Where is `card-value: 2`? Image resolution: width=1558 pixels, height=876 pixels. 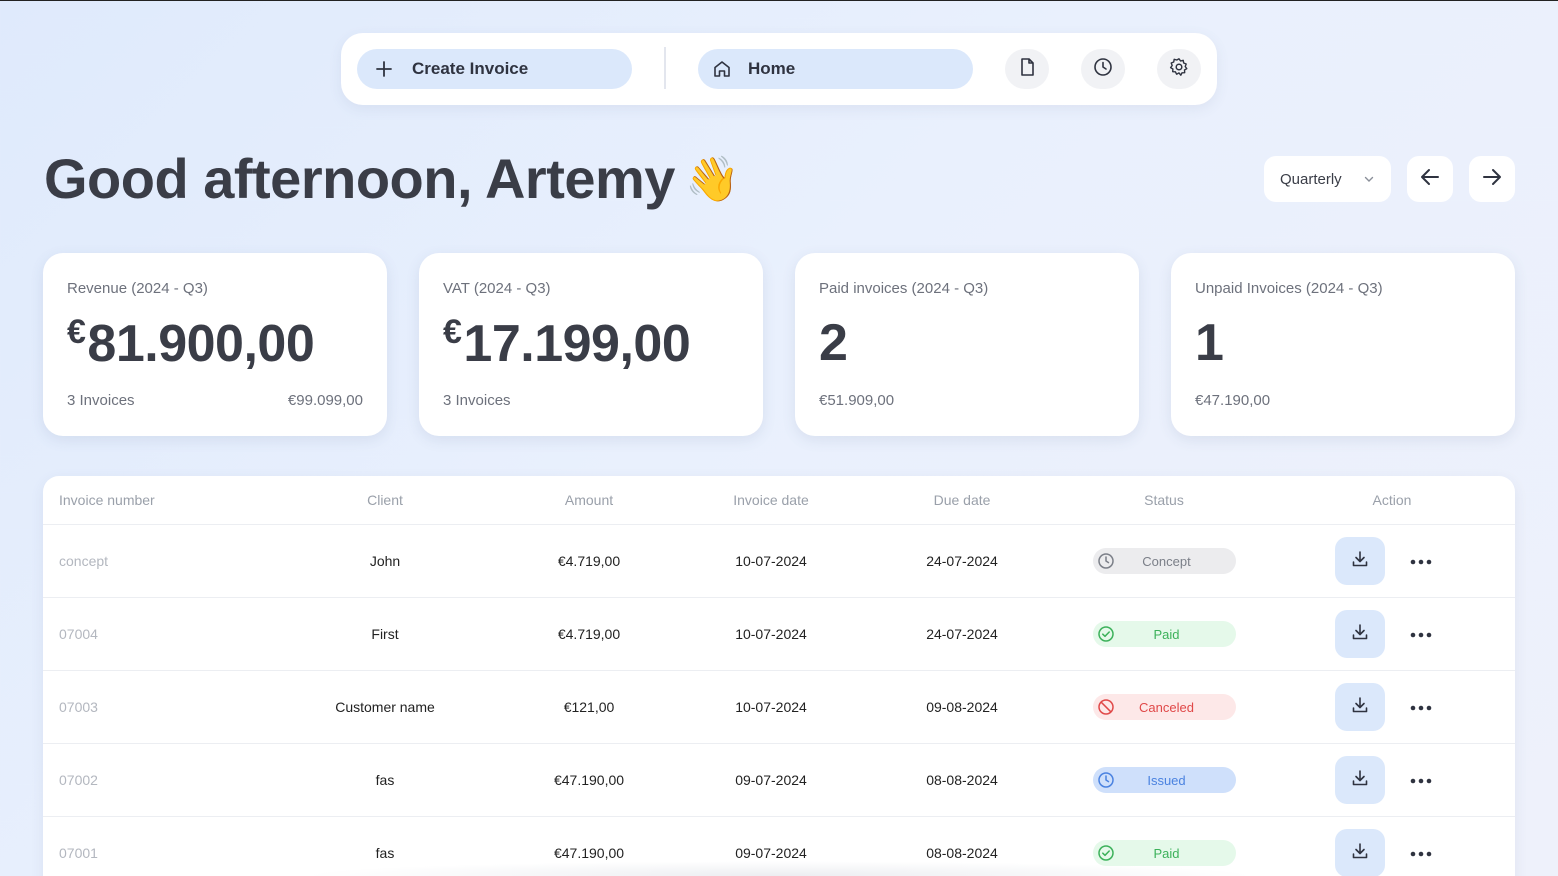
card-value: 2 is located at coordinates (833, 343).